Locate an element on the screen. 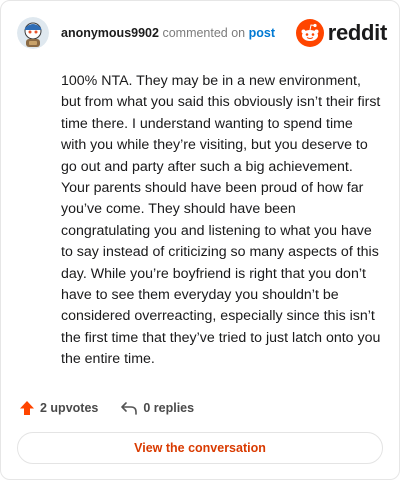  comment-actions: 2 upvotes 0 replies is located at coordinates (106, 408).